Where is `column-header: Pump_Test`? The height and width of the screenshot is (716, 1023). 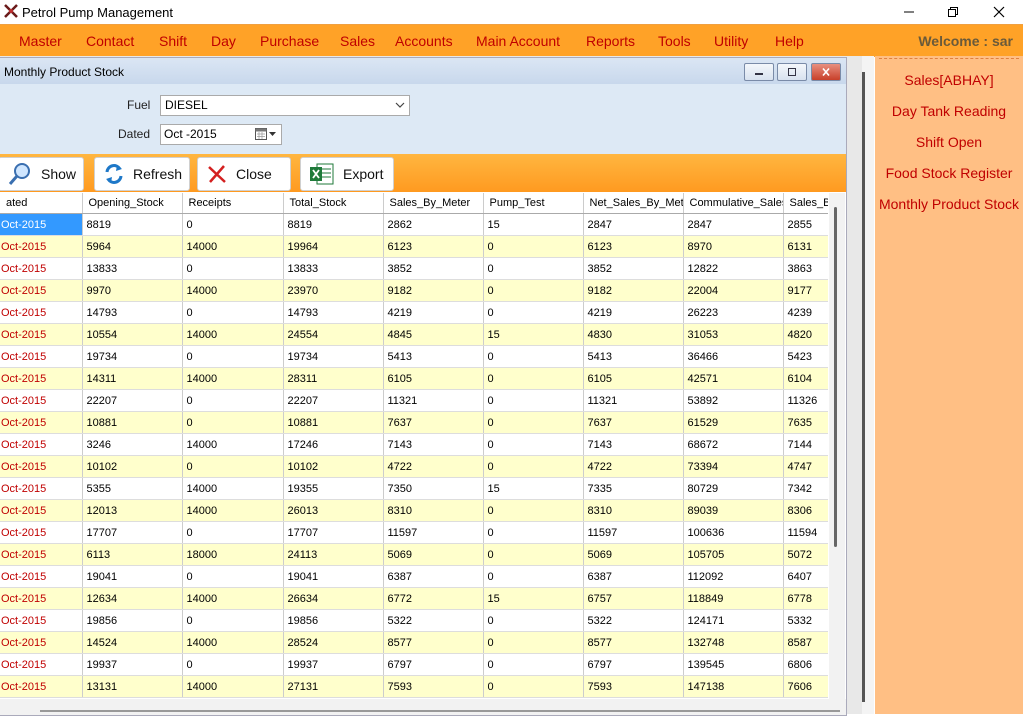 column-header: Pump_Test is located at coordinates (533, 203).